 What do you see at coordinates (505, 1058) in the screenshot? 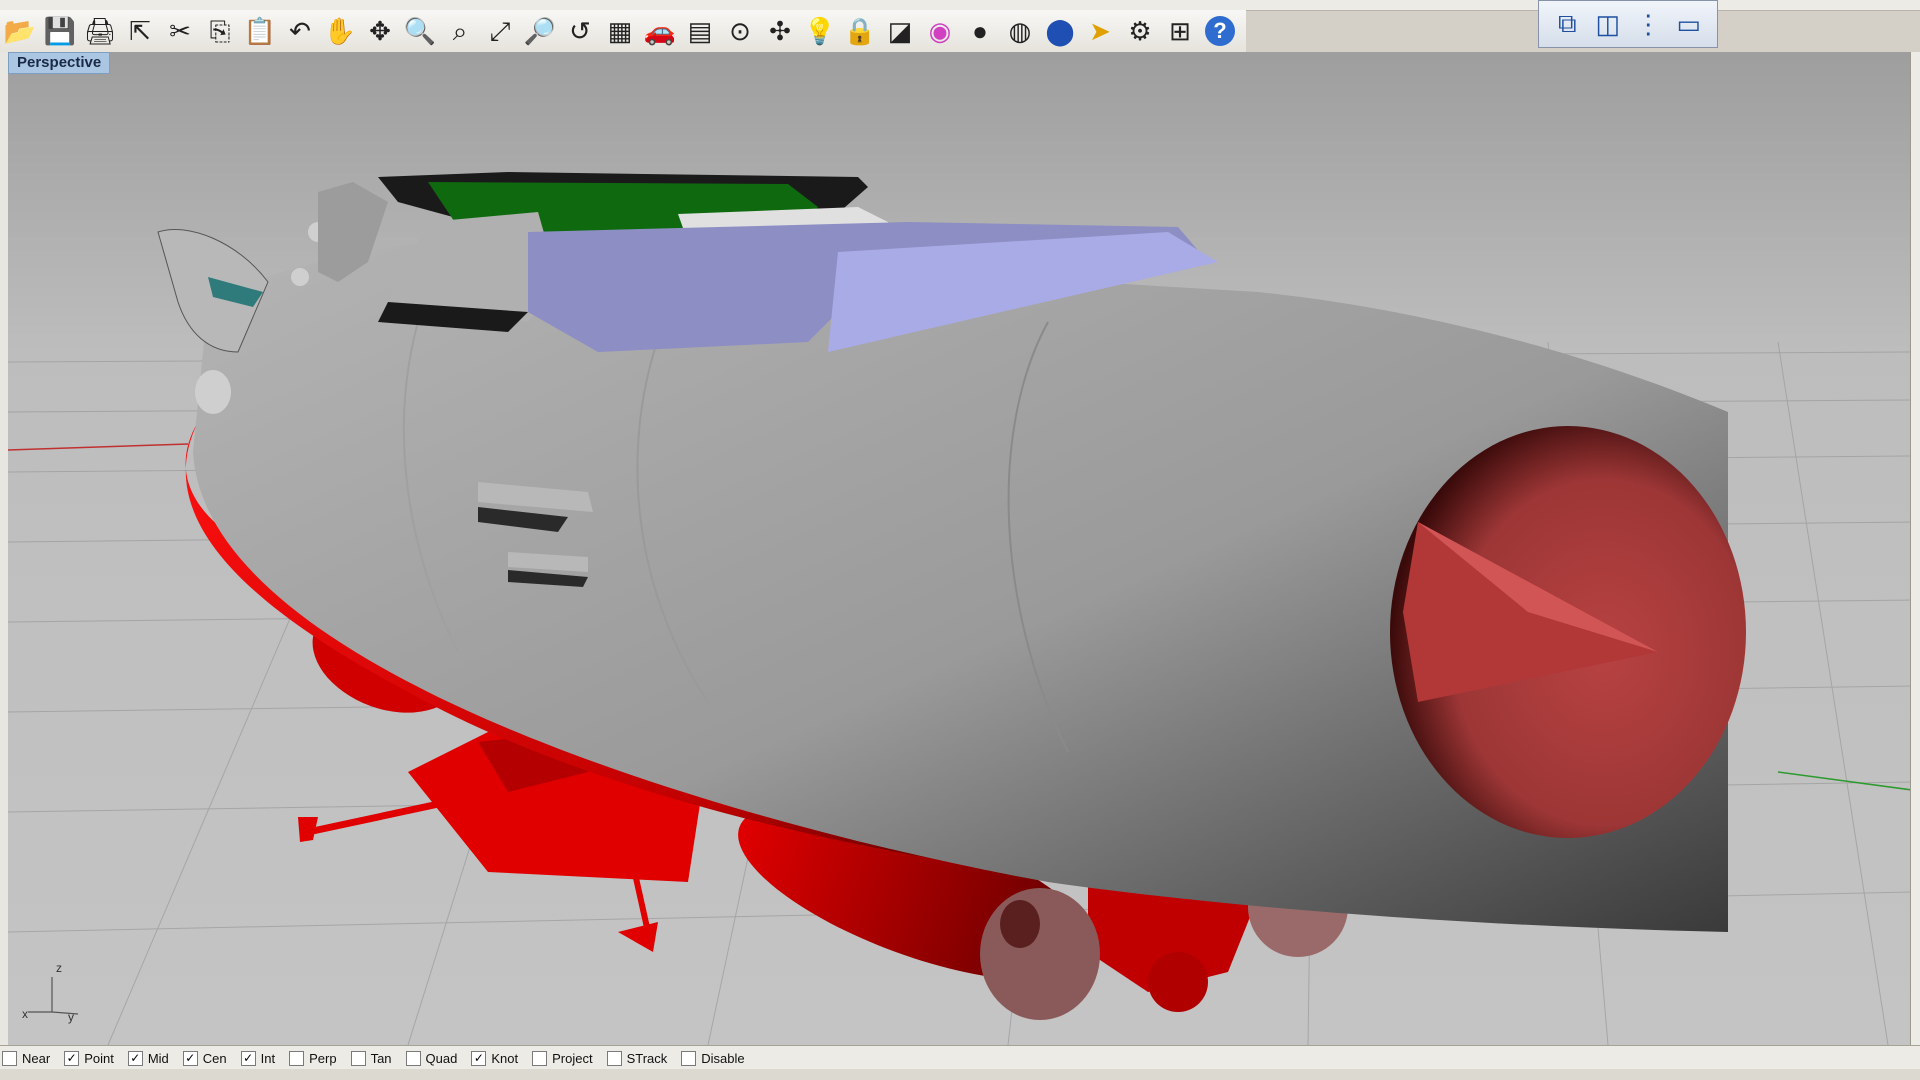
I see `osnap-label: Knot` at bounding box center [505, 1058].